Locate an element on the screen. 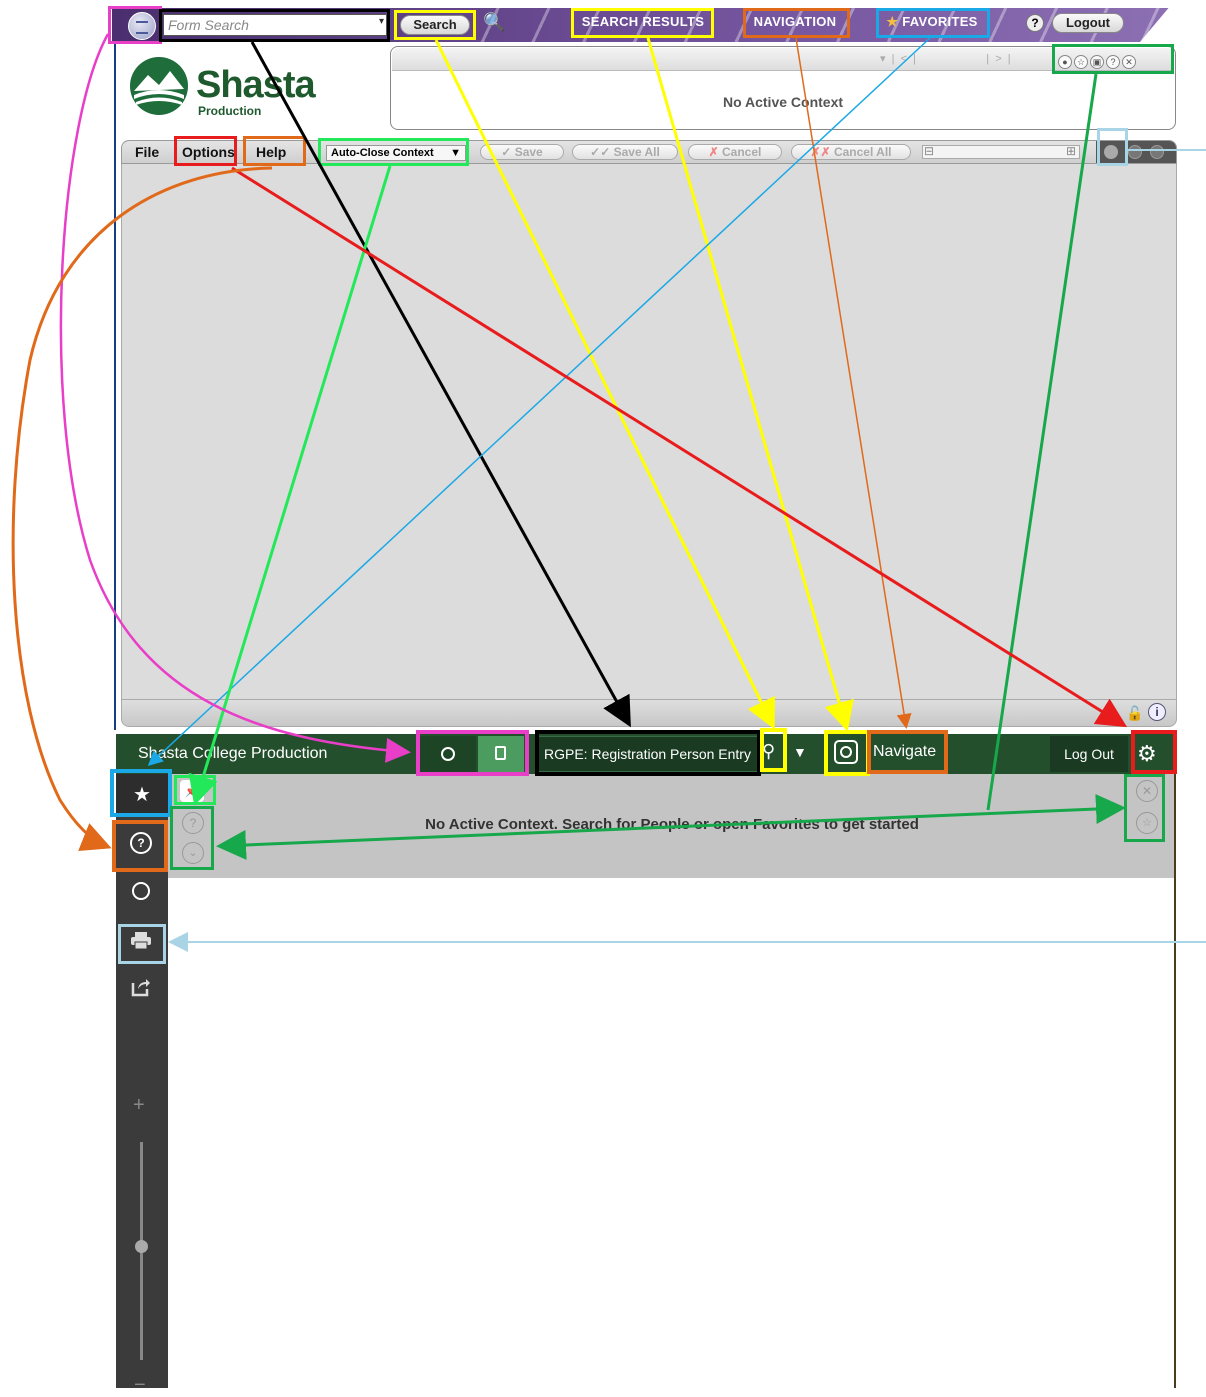 This screenshot has width=1206, height=1397. annotation-box-pin is located at coordinates (195, 790).